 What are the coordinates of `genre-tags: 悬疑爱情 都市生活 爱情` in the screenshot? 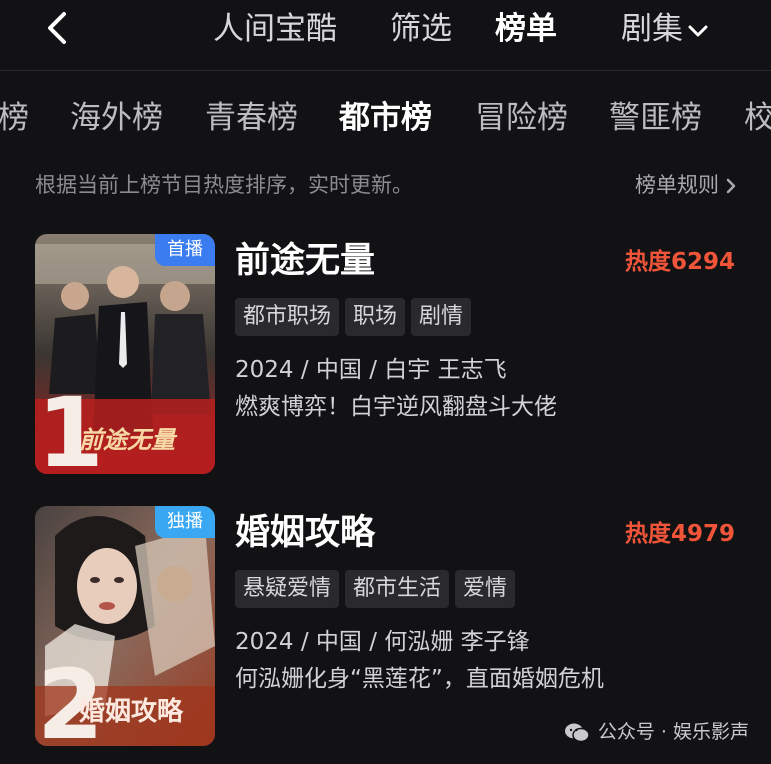 It's located at (378, 589).